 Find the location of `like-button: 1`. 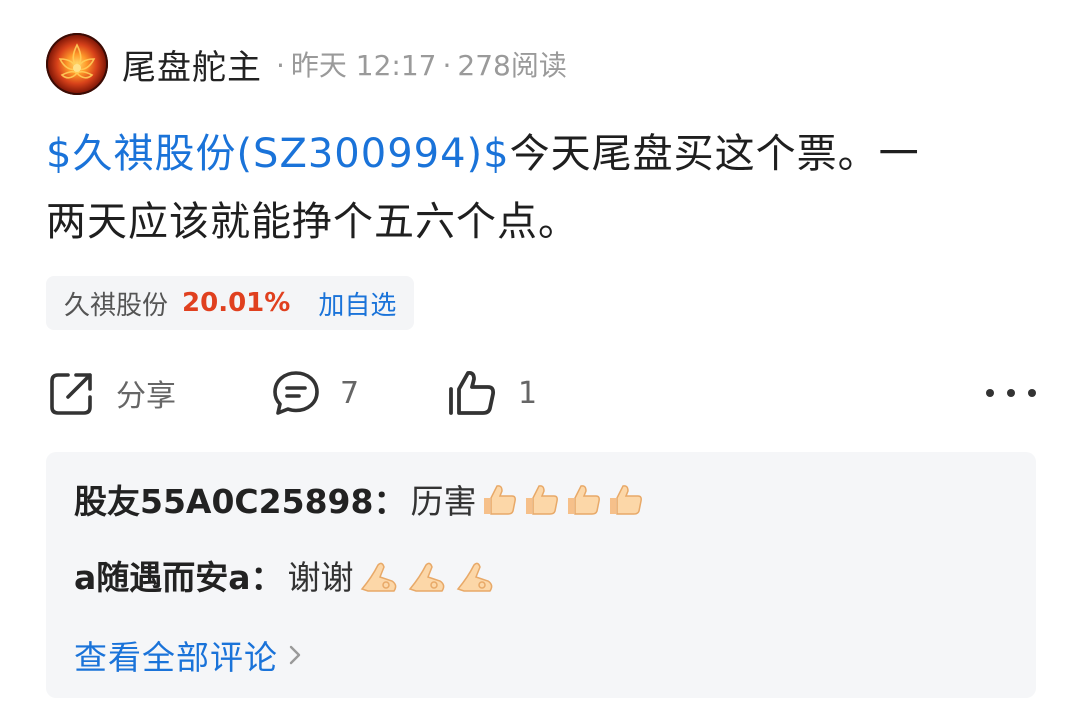

like-button: 1 is located at coordinates (491, 393).